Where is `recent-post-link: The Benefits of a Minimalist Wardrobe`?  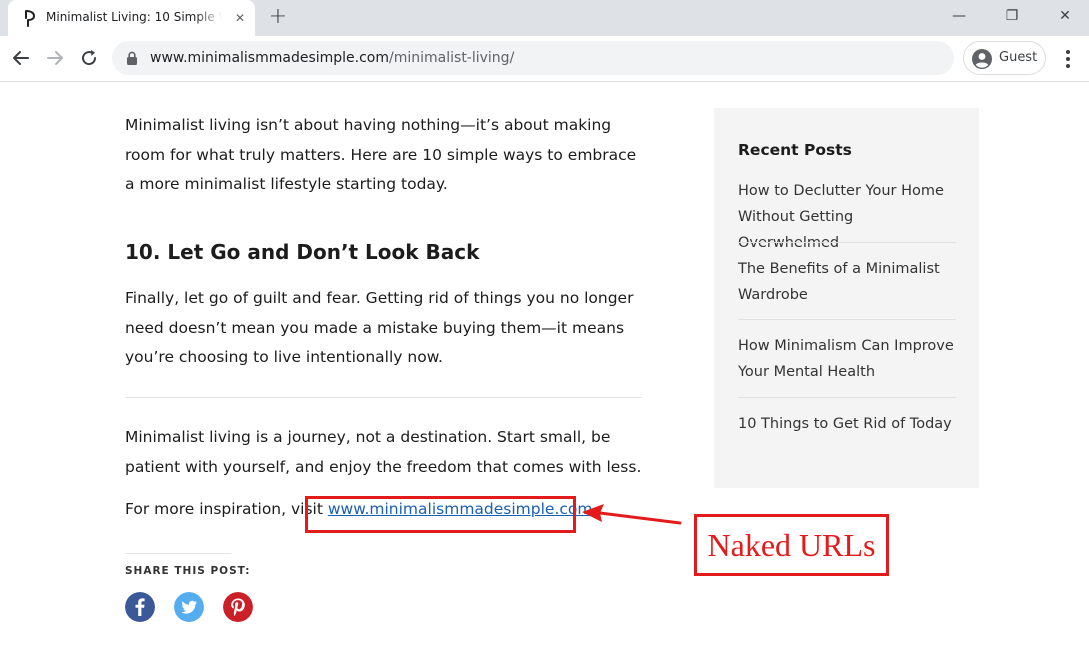
recent-post-link: The Benefits of a Minimalist Wardrobe is located at coordinates (847, 282).